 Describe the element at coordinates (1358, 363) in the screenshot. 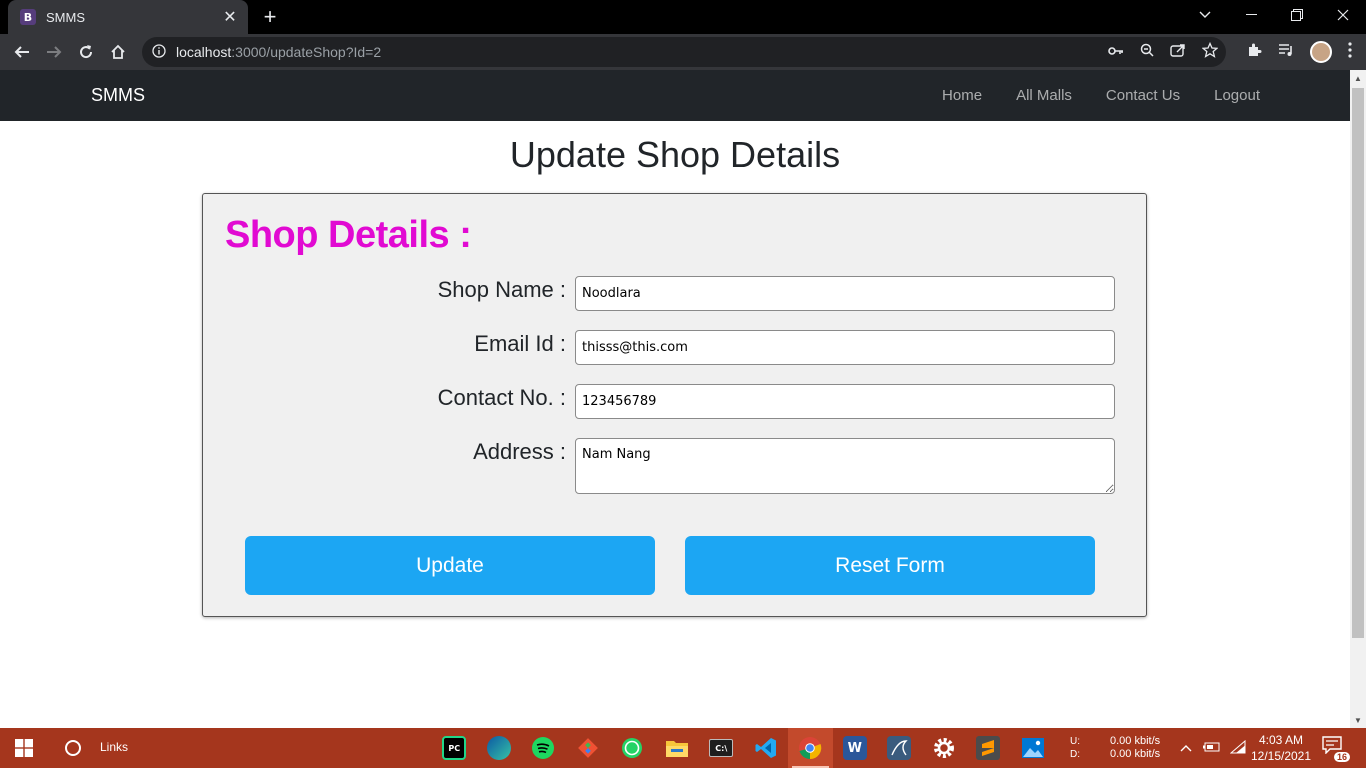

I see `scroll-thumb` at that location.